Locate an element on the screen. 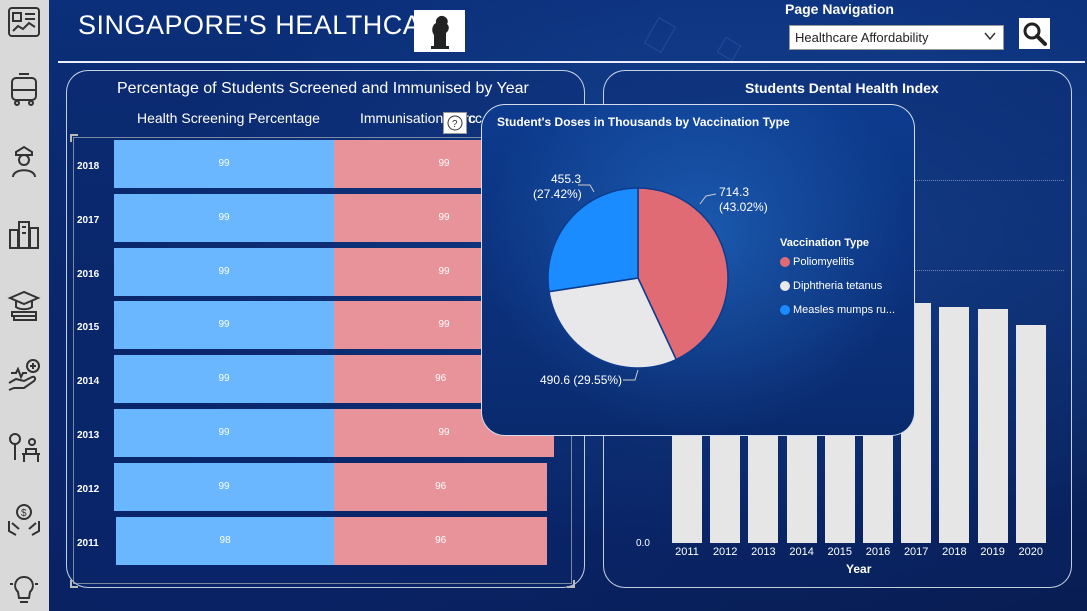 The width and height of the screenshot is (1087, 611). legend-label: Diphtheria tetanus is located at coordinates (838, 286).